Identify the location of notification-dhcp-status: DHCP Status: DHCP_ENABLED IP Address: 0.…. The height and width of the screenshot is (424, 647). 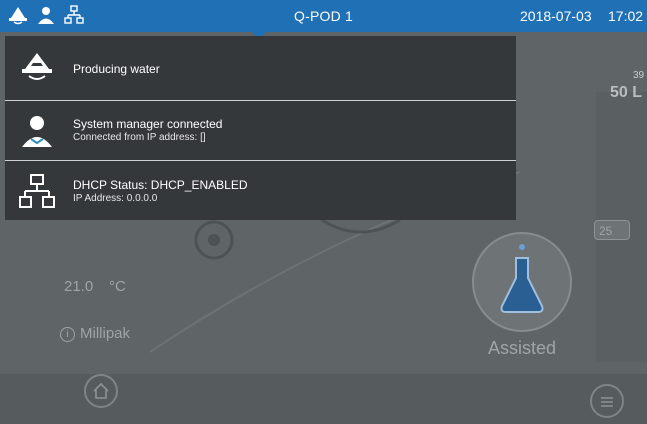
(260, 190).